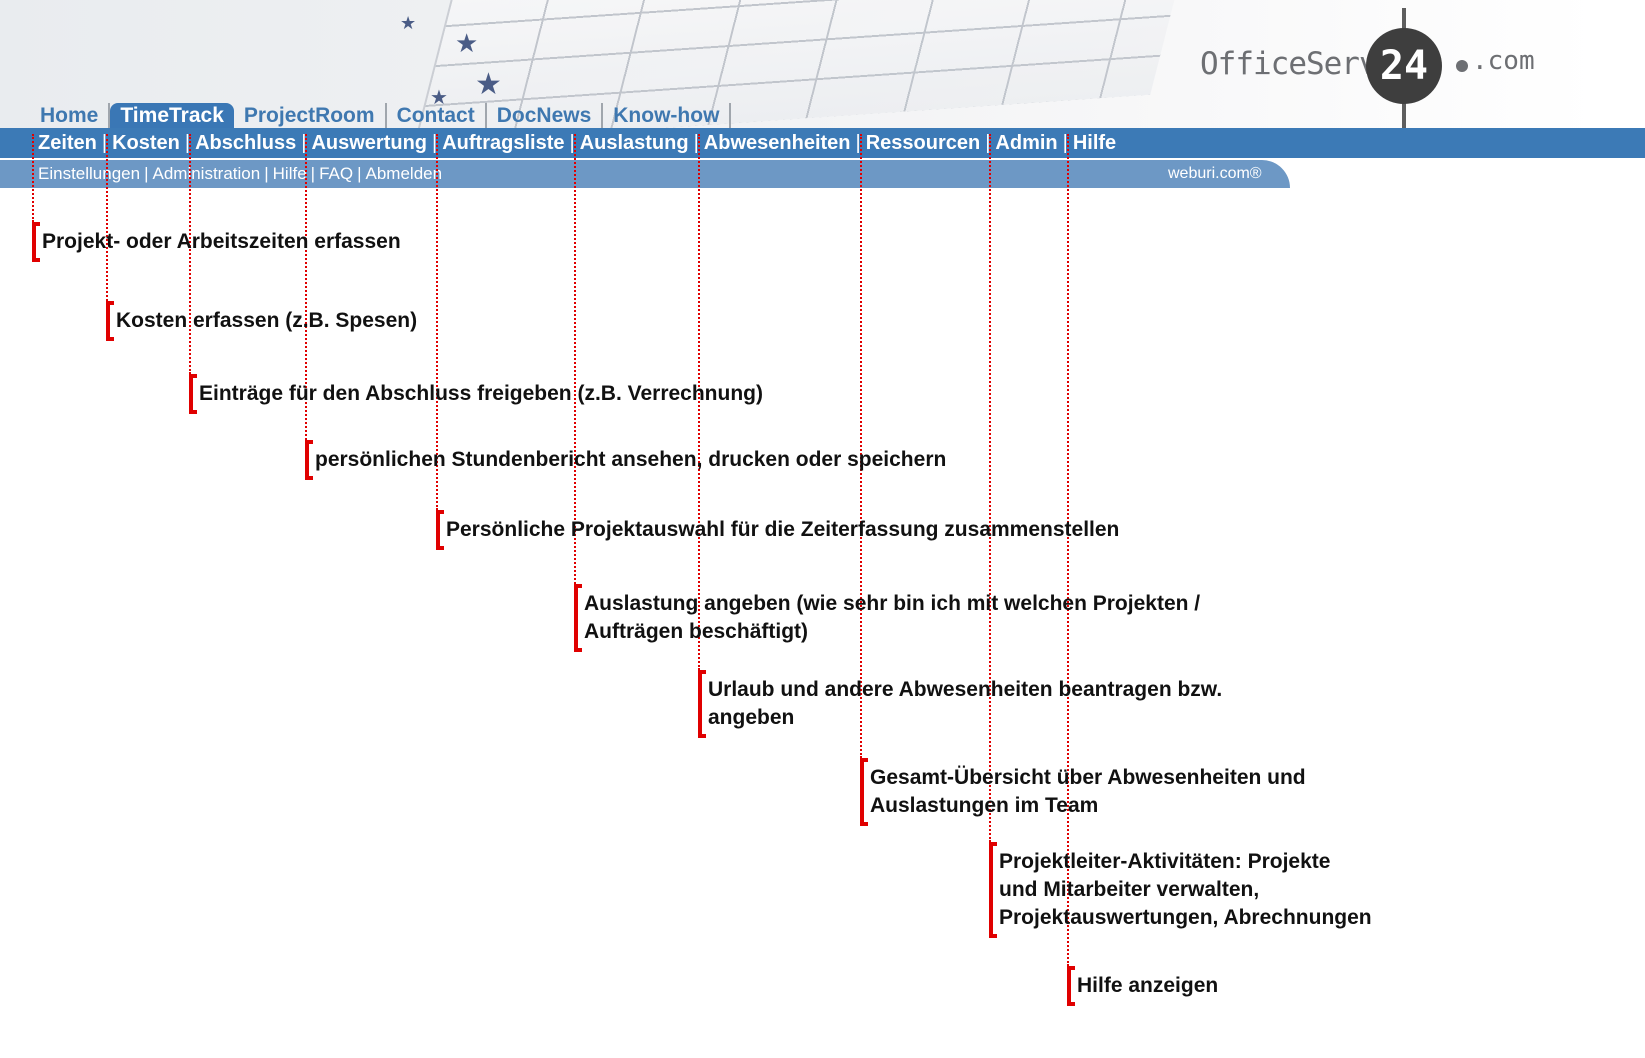  Describe the element at coordinates (1165, 861) in the screenshot. I see `annotation-text: Projektleiter-Aktivitäten: Projekte` at that location.